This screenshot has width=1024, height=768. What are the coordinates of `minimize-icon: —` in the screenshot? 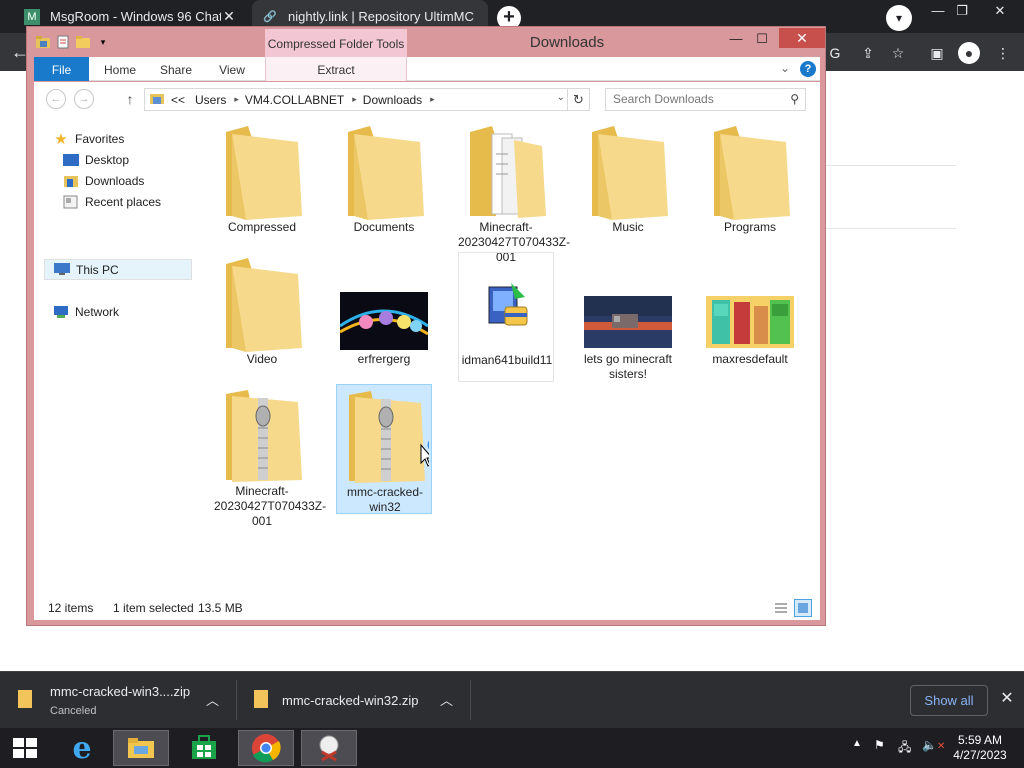 It's located at (736, 40).